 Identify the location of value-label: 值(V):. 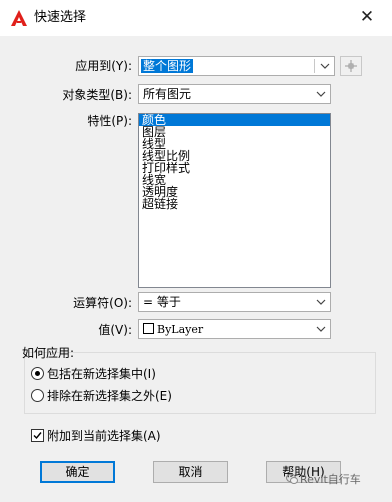
(115, 330).